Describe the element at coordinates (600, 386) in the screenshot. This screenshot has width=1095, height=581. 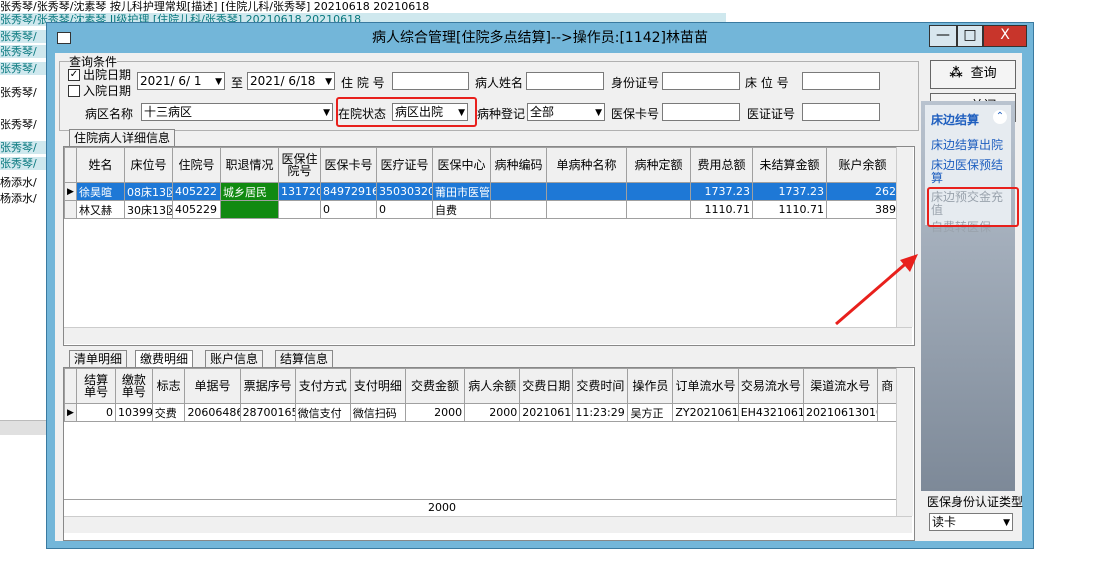
I see `column-header: 交费时间` at that location.